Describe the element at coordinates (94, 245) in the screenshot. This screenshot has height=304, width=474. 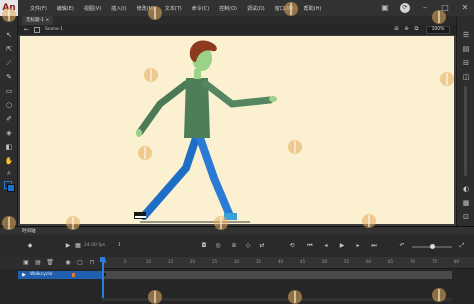
I see `fps-value: 24.00 fps` at that location.